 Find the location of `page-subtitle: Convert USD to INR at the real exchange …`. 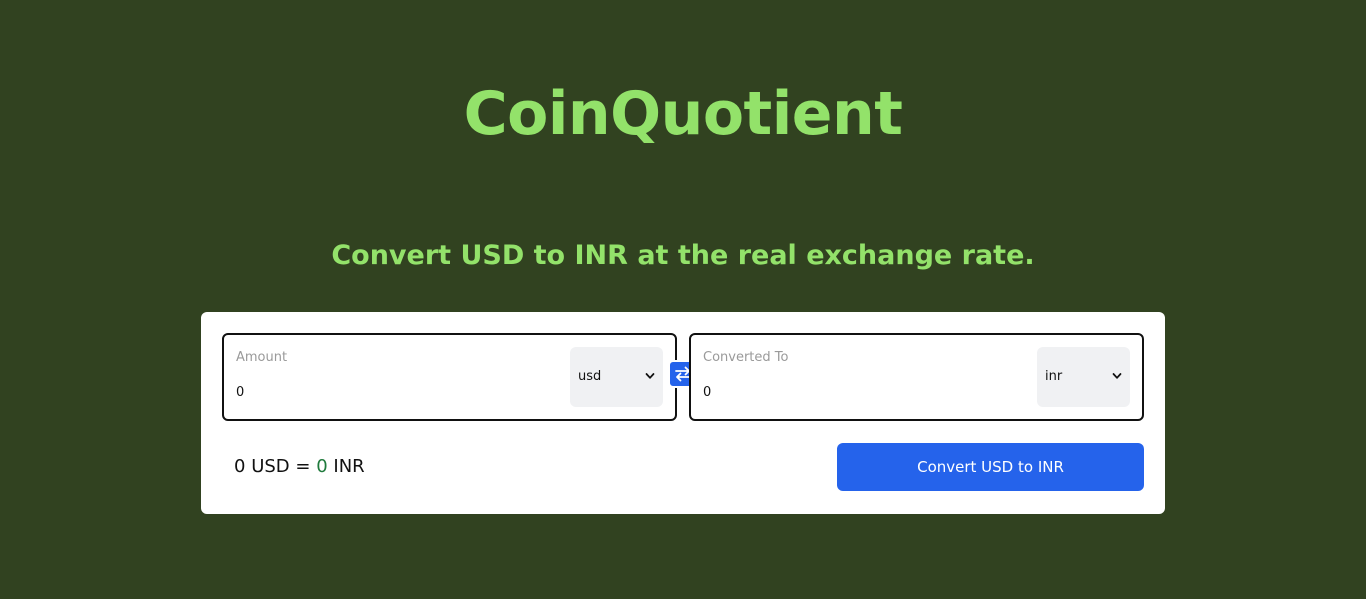

page-subtitle: Convert USD to INR at the real exchange … is located at coordinates (683, 255).